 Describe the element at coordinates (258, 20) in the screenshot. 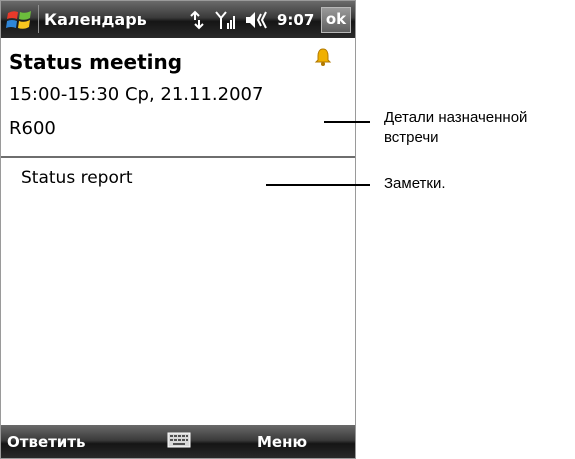

I see `volume-icon` at that location.